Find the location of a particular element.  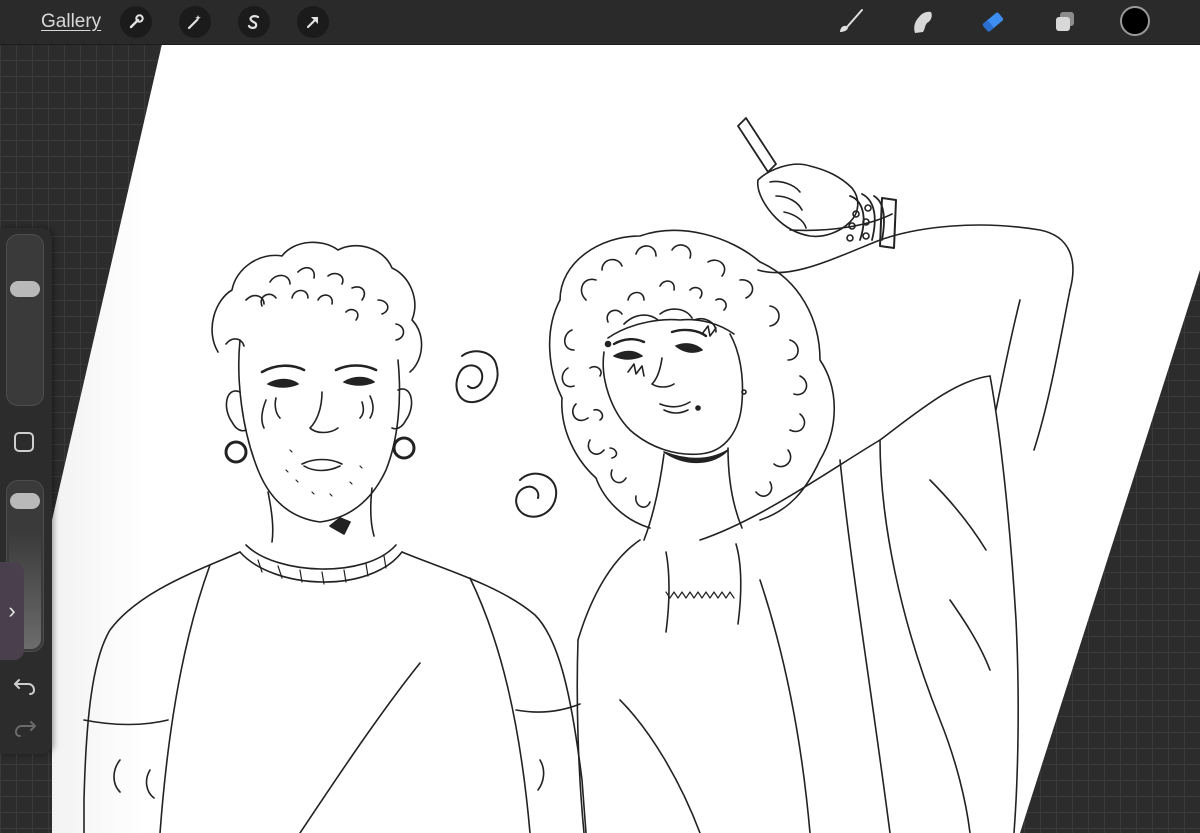

layers-button is located at coordinates (1065, 22).